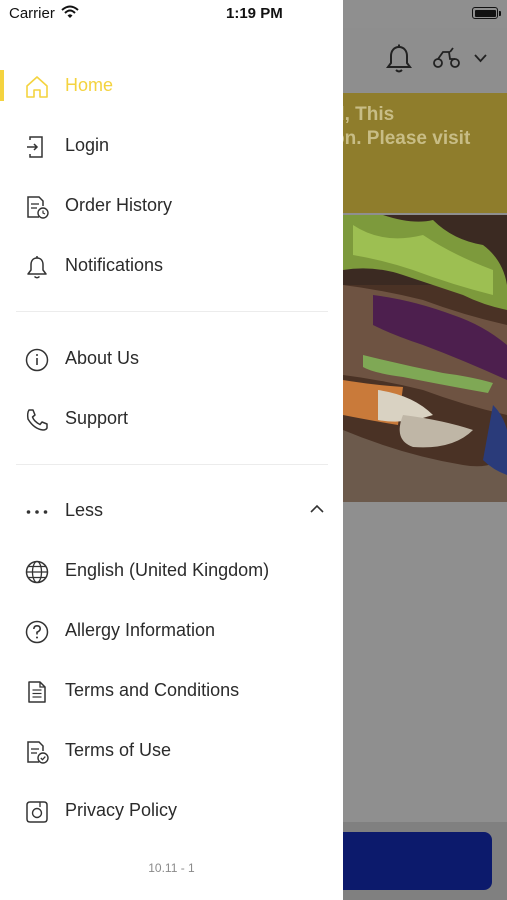 This screenshot has height=900, width=507. What do you see at coordinates (38, 752) in the screenshot?
I see `document-check-icon` at bounding box center [38, 752].